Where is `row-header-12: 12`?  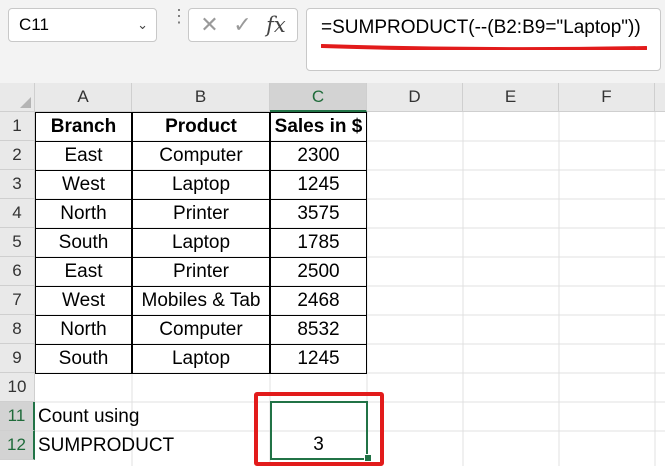 row-header-12: 12 is located at coordinates (17, 445).